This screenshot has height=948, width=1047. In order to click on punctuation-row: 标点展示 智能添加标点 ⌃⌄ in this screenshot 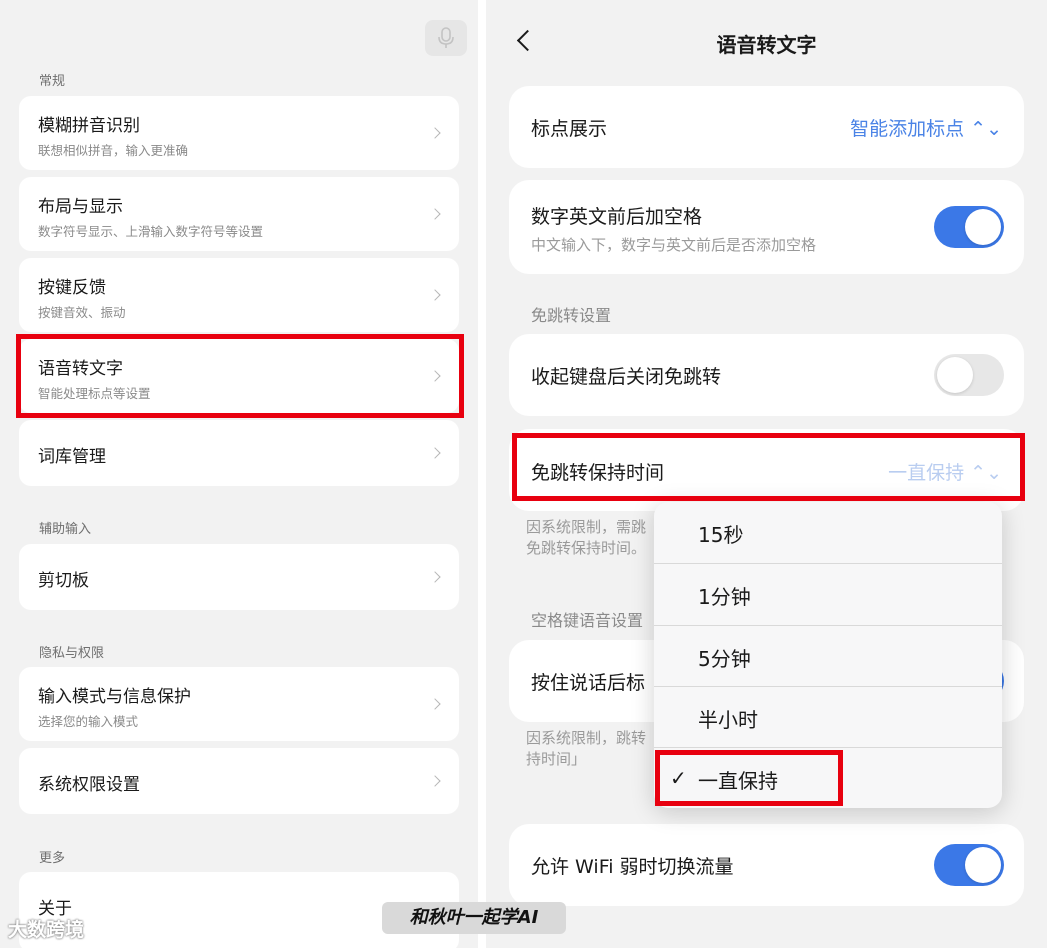, I will do `click(766, 127)`.